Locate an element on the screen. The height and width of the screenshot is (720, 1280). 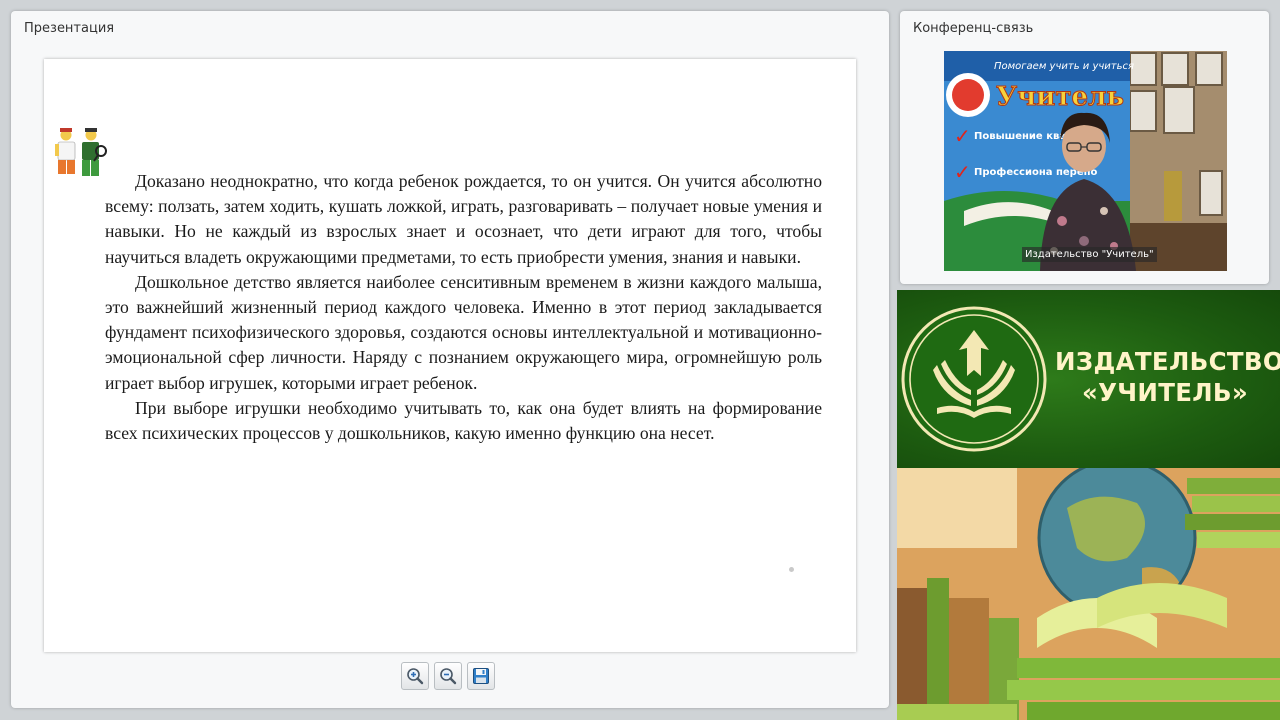
zoom-out-icon is located at coordinates (448, 676).